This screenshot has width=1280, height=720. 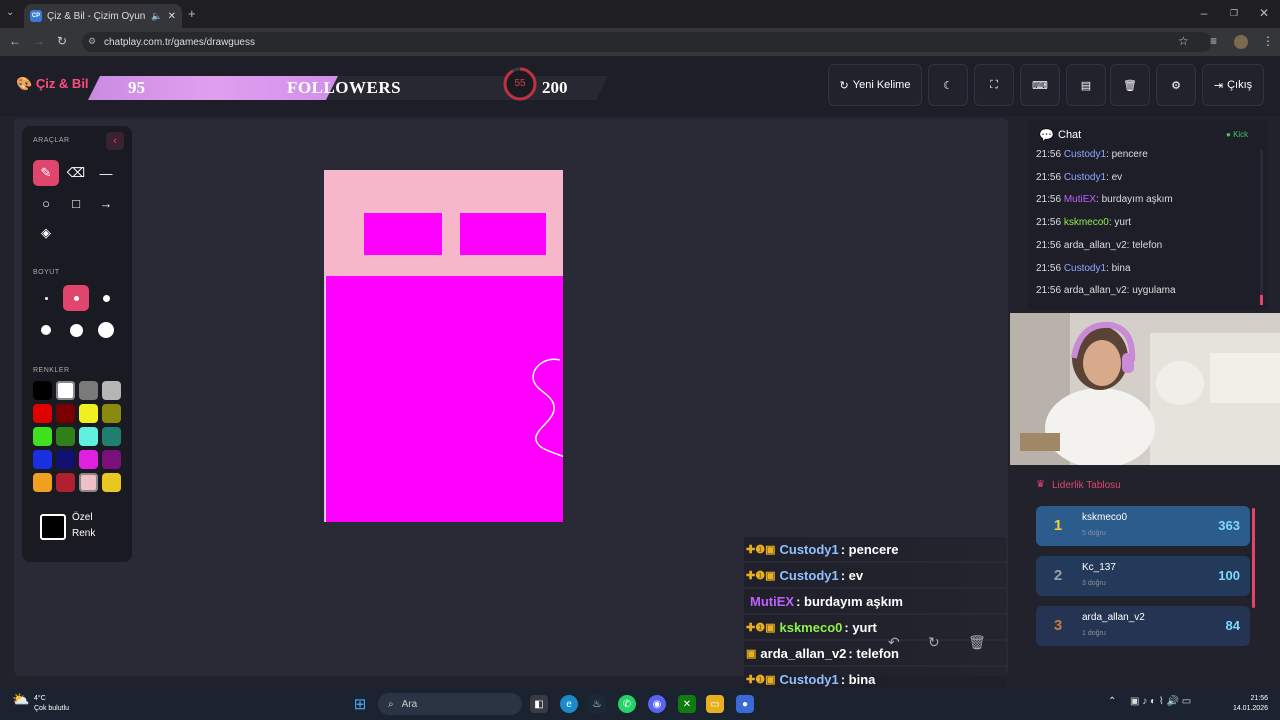 I want to click on app-logo: 🎨 Çiz & Bil, so click(x=52, y=84).